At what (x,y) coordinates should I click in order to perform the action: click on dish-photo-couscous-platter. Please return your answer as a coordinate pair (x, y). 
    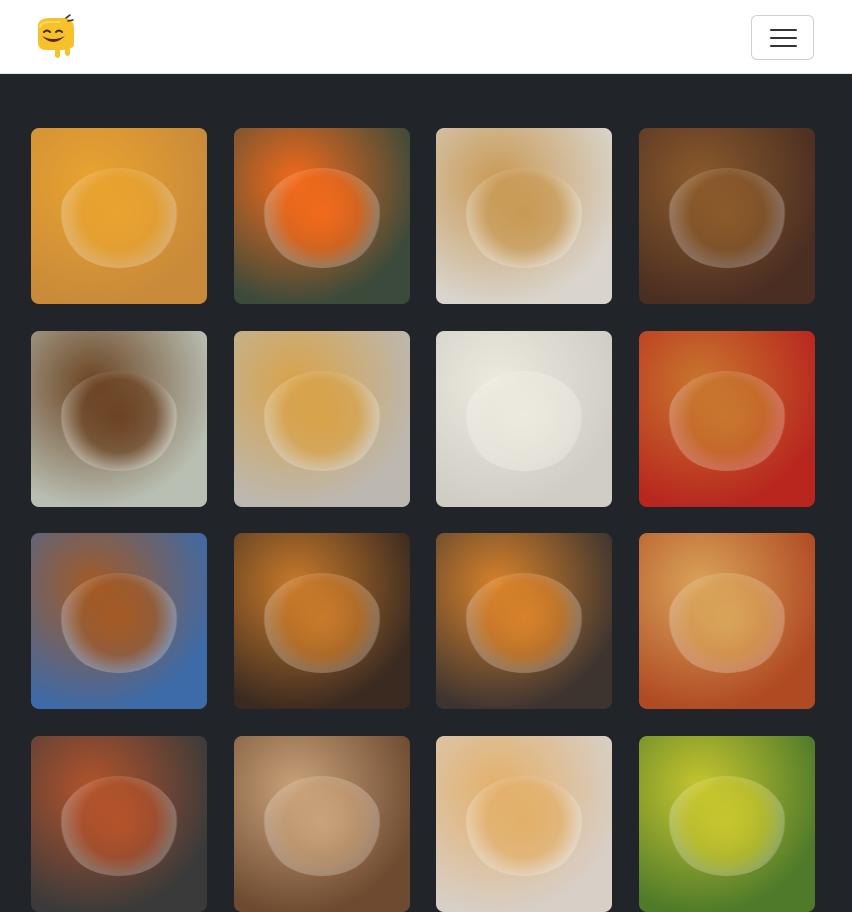
    Looking at the image, I should click on (119, 621).